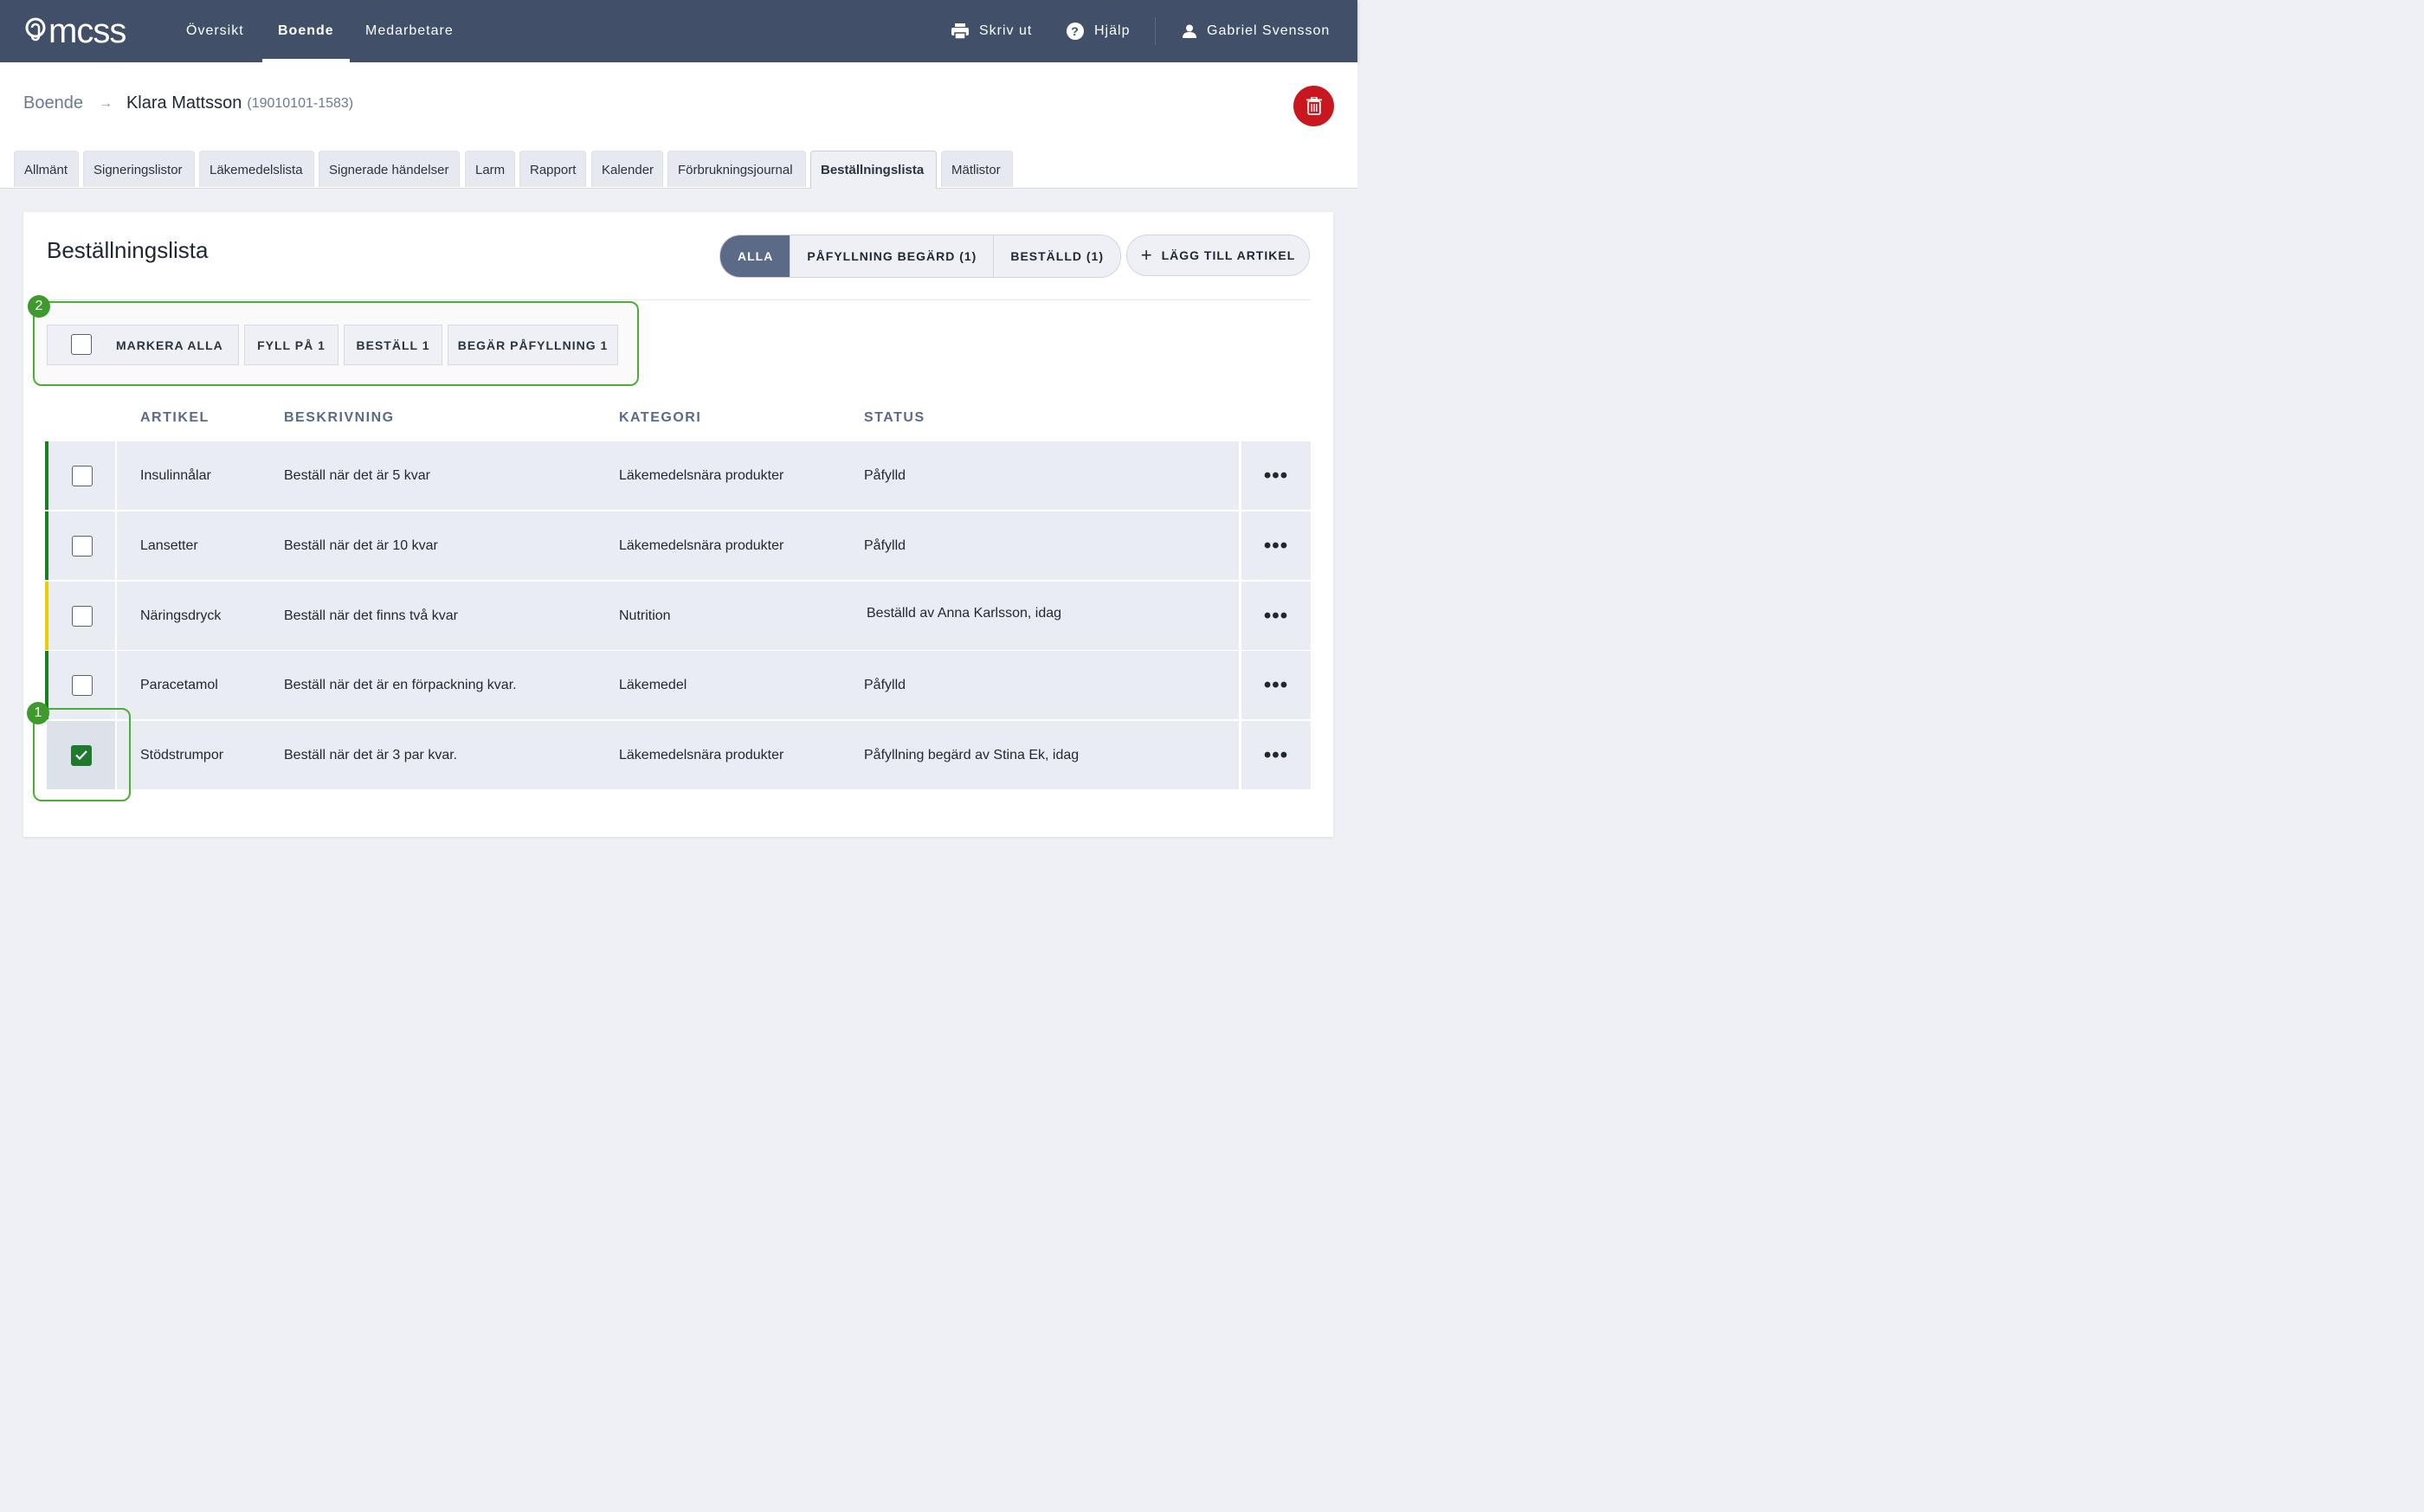 This screenshot has height=1512, width=2424. I want to click on tab-rapport: Rapport, so click(552, 169).